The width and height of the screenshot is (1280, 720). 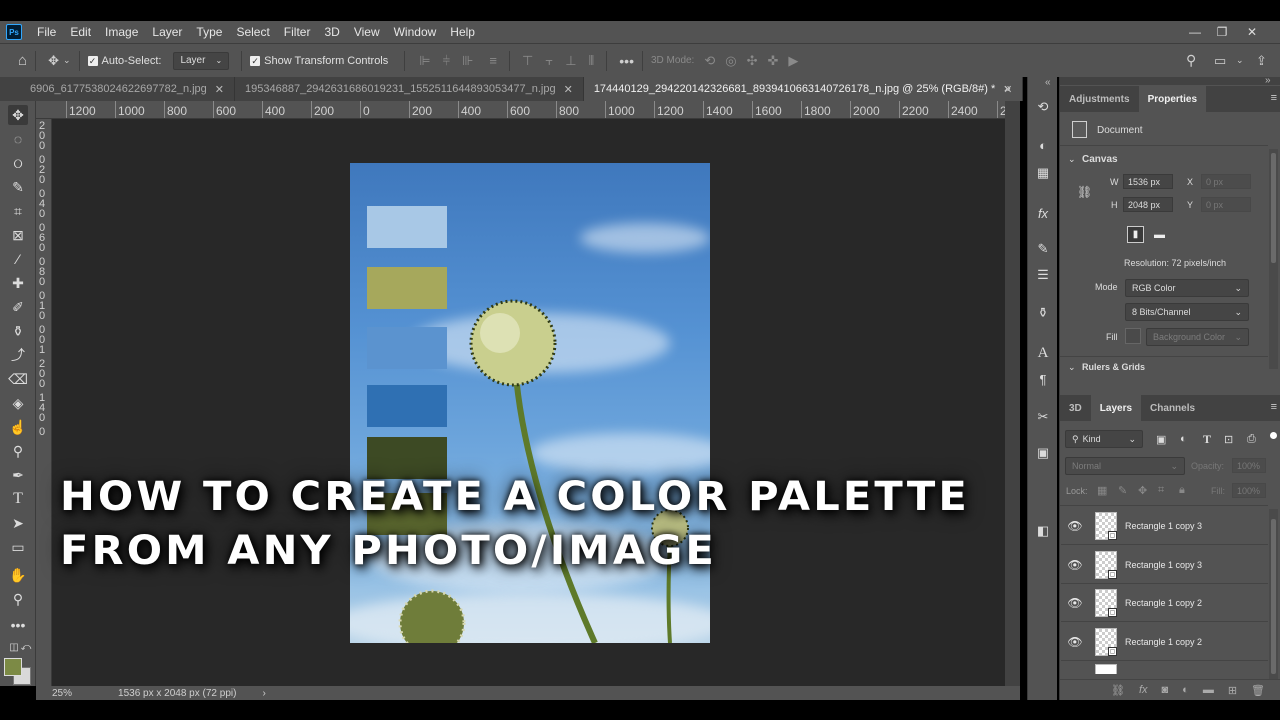 I want to click on chevron-right-icon: », so click(x=1007, y=88).